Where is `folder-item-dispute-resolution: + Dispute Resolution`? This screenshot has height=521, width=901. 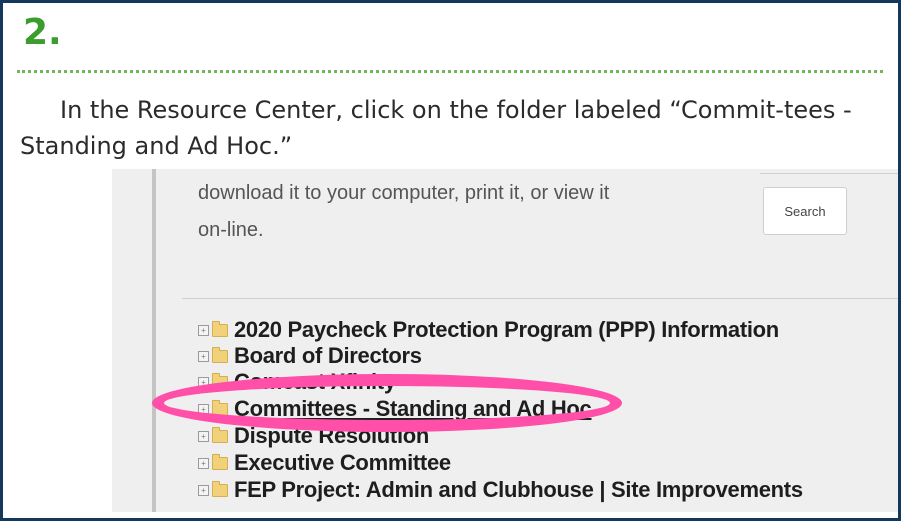
folder-item-dispute-resolution: + Dispute Resolution is located at coordinates (313, 436).